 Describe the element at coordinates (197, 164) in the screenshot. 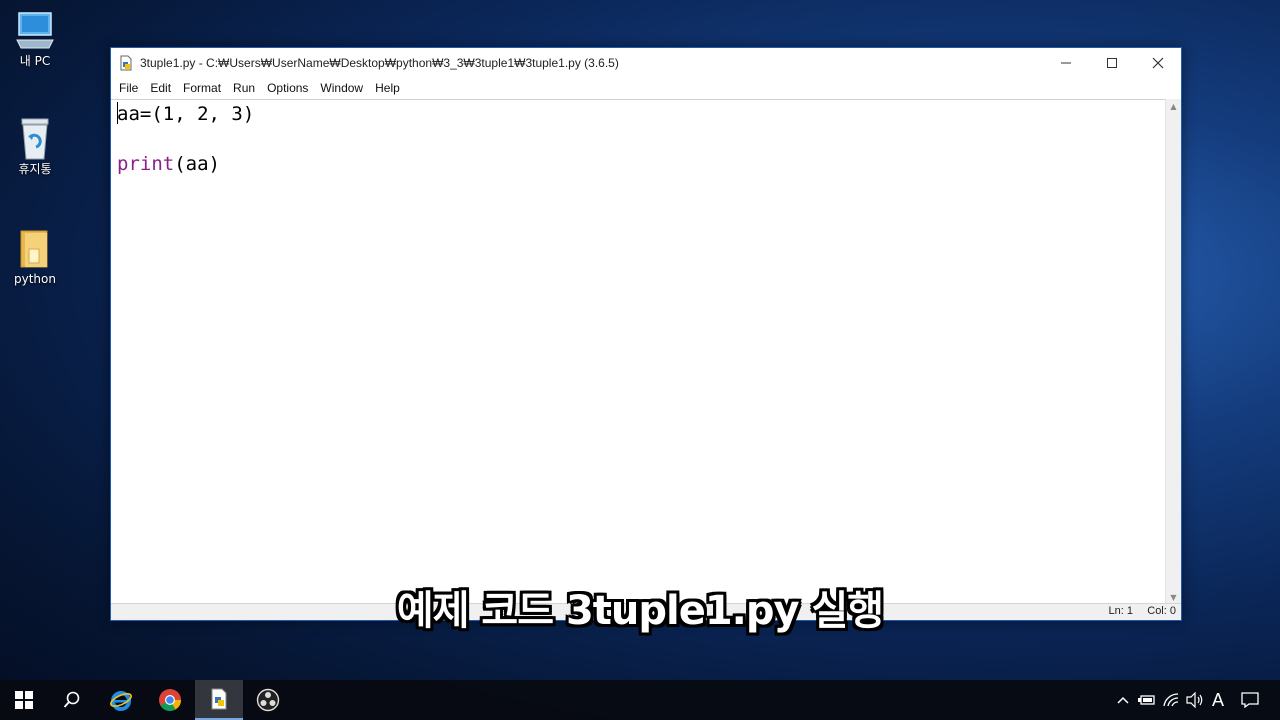

I see `code-line-3-rest: (aa)` at that location.